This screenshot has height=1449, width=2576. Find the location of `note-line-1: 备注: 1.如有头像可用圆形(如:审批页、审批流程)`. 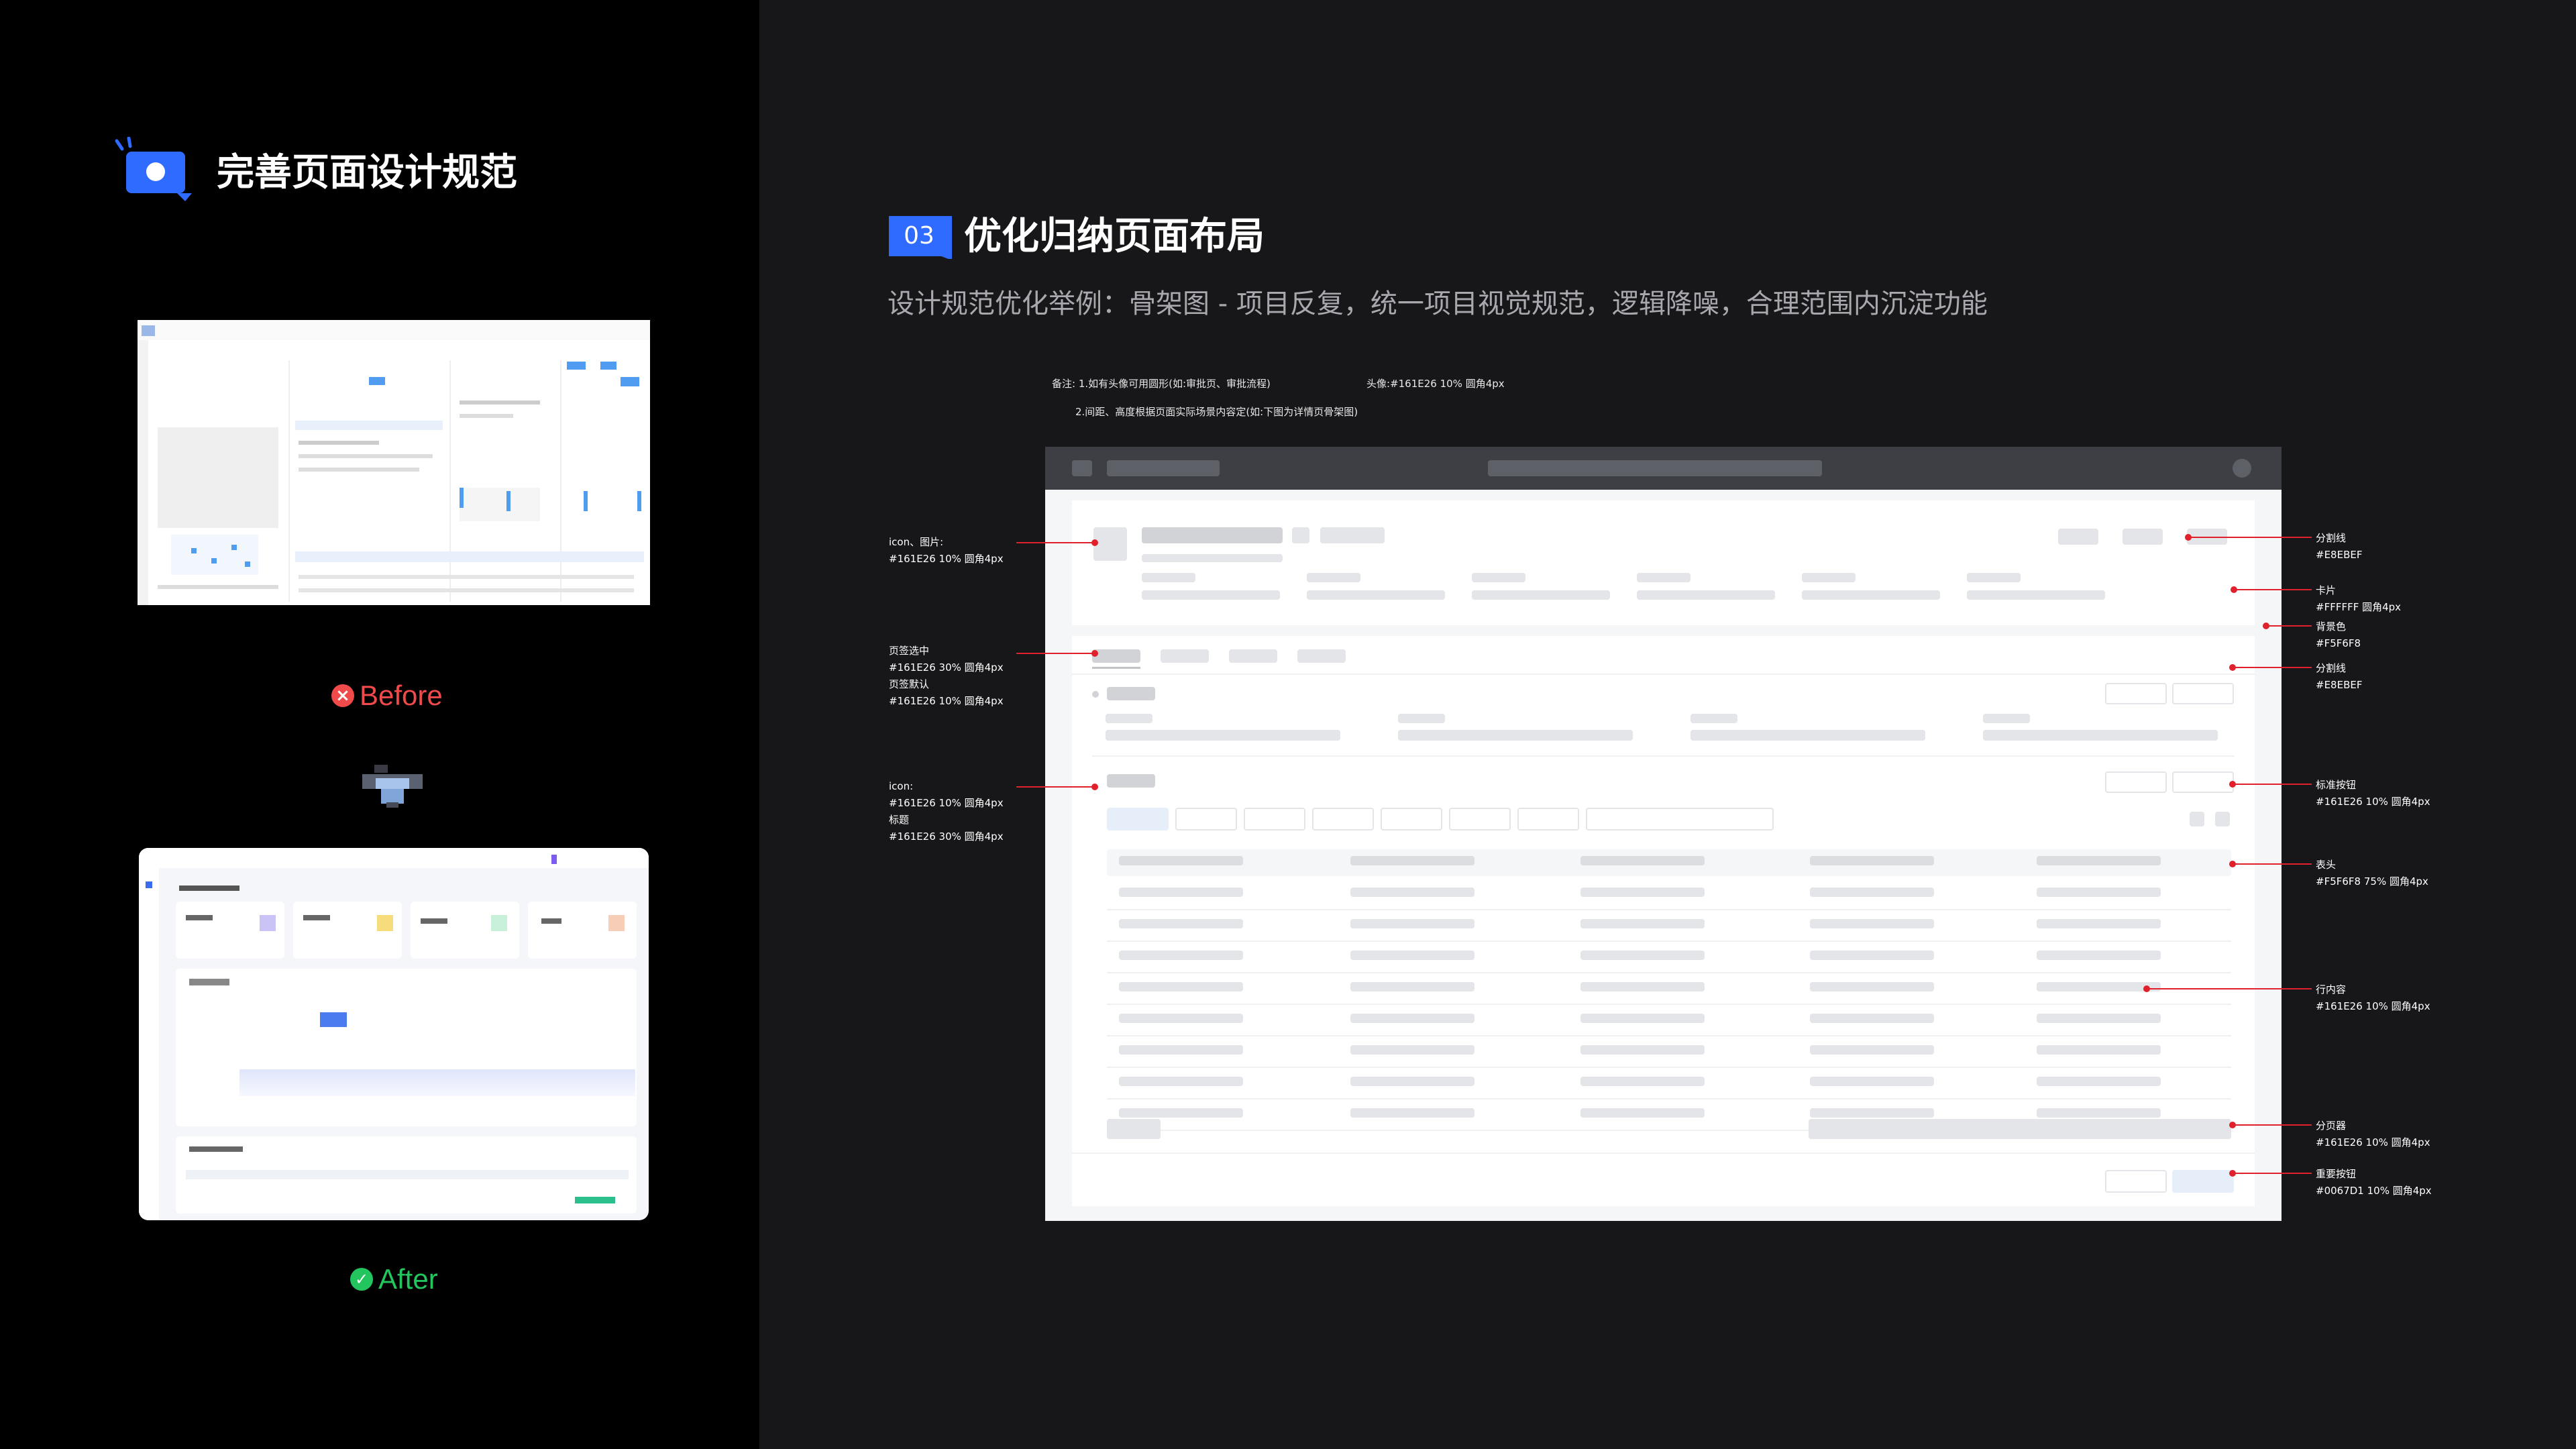

note-line-1: 备注: 1.如有头像可用圆形(如:审批页、审批流程) is located at coordinates (1161, 384).